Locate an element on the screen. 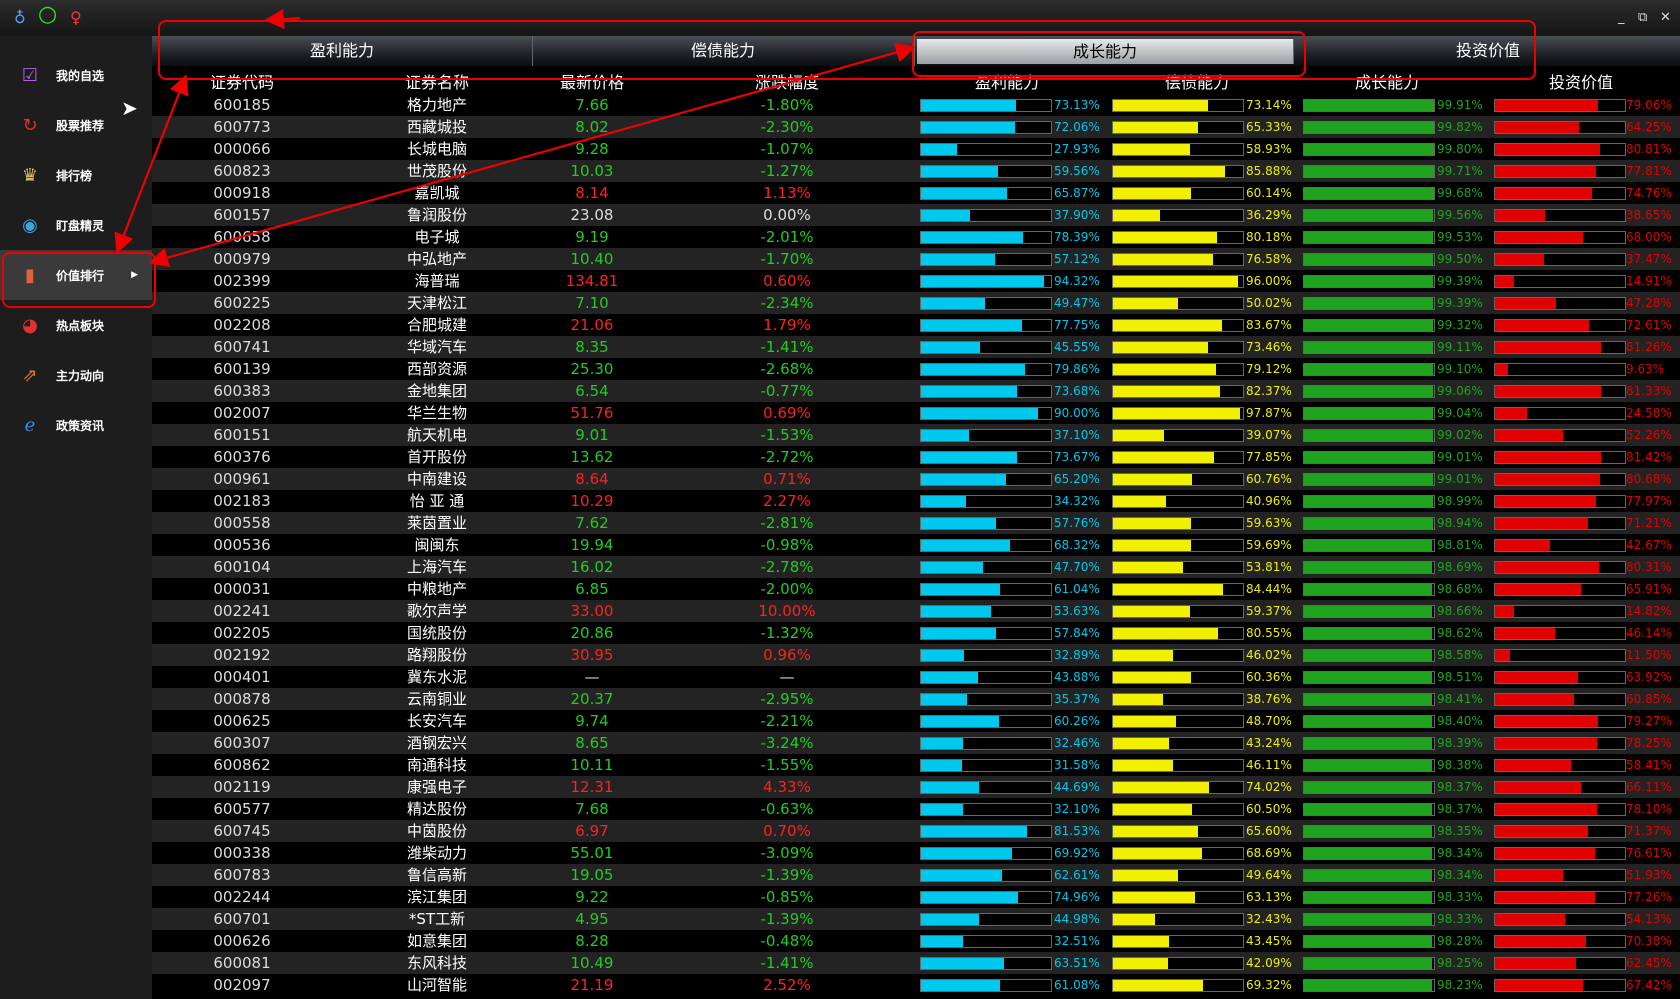 The width and height of the screenshot is (1680, 999). stock-name: 华兰生物 is located at coordinates (436, 413).